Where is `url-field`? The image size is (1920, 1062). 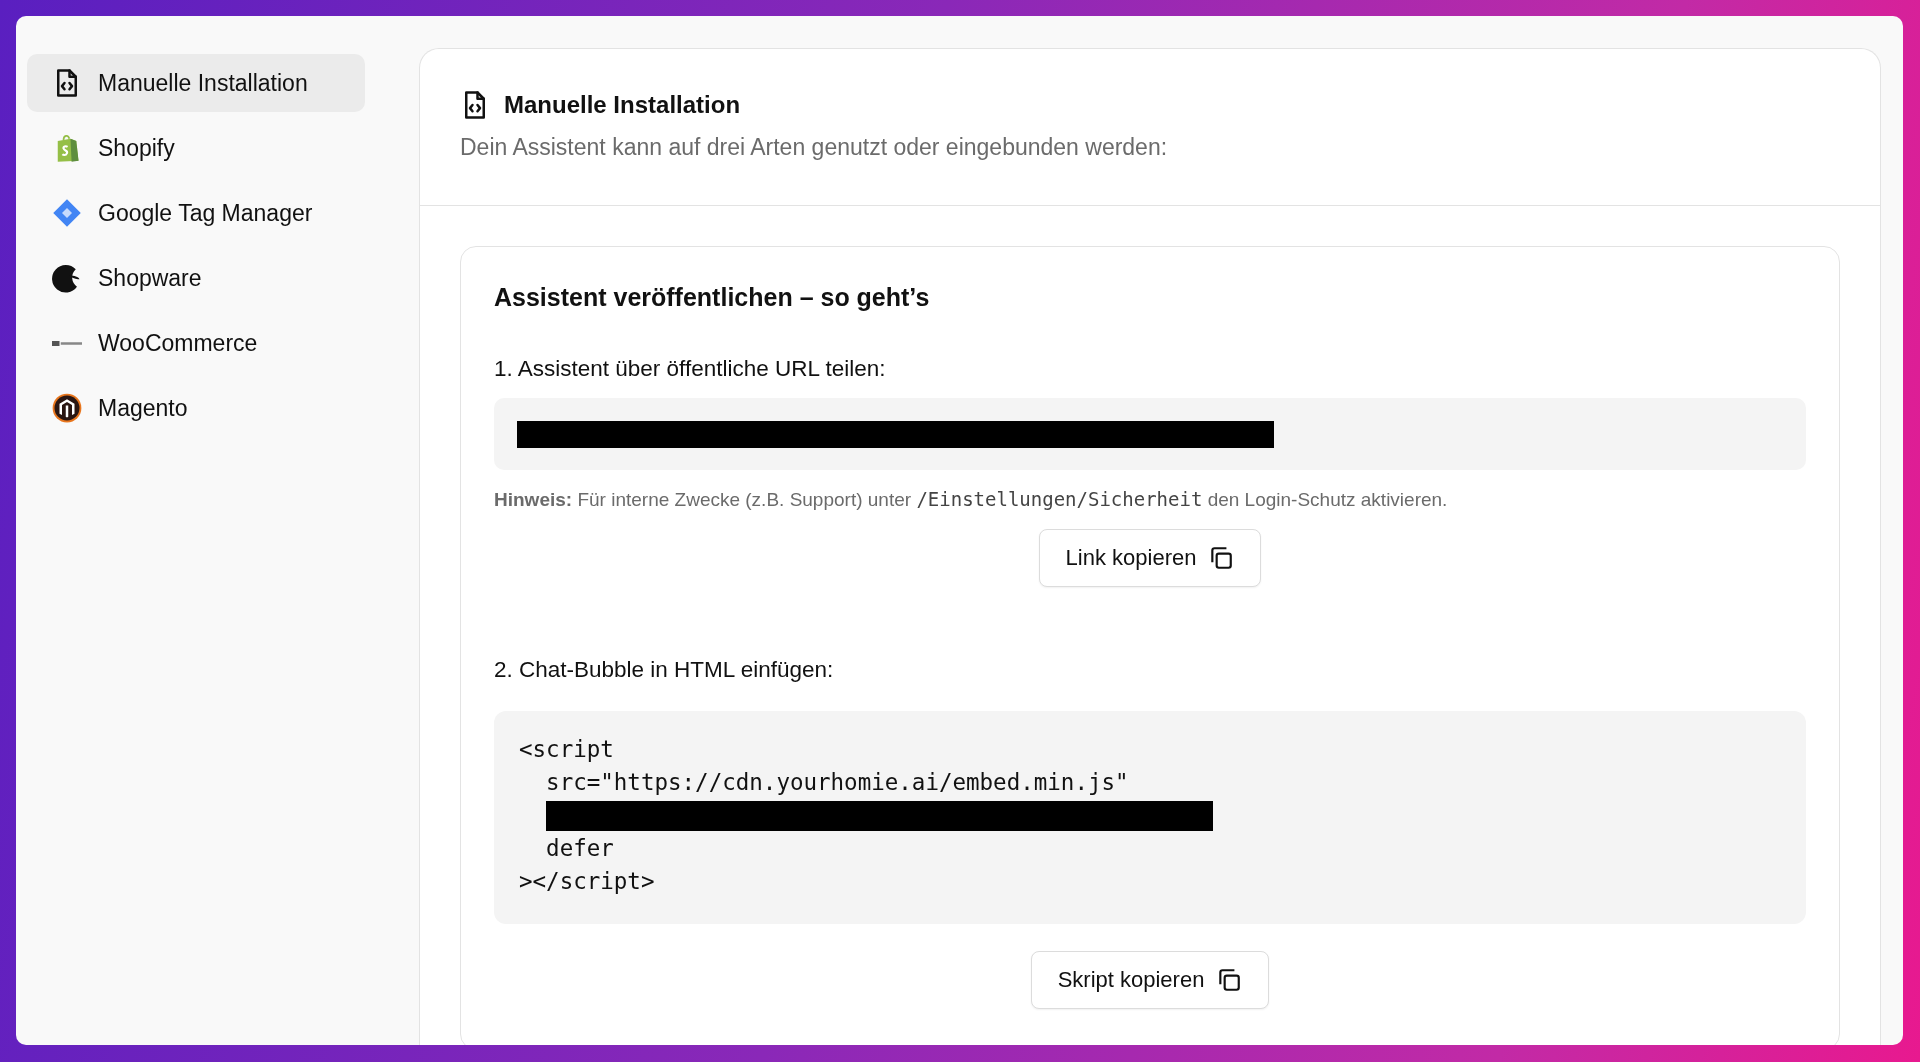 url-field is located at coordinates (1150, 434).